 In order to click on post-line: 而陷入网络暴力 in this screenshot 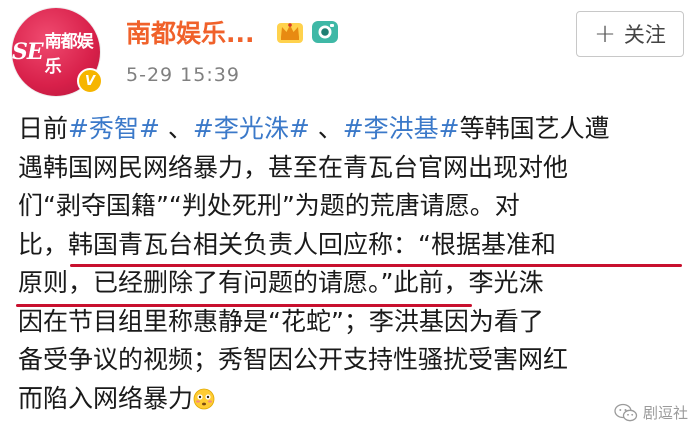, I will do `click(353, 399)`.